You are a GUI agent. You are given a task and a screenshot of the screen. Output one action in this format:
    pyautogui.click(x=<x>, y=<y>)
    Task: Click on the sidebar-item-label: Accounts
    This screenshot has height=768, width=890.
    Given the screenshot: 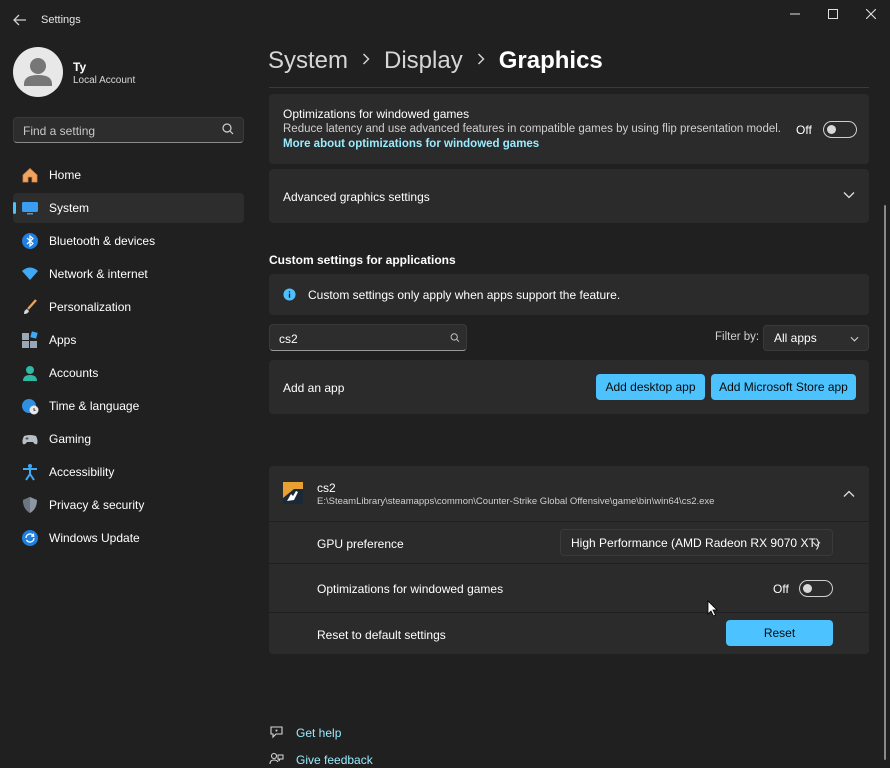 What is the action you would take?
    pyautogui.click(x=74, y=373)
    